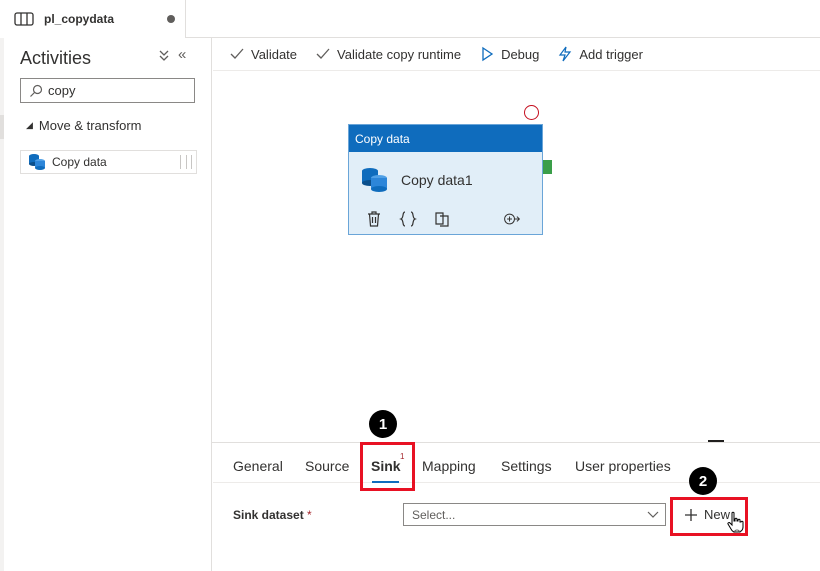  Describe the element at coordinates (182, 54) in the screenshot. I see `minimize-panel-icon: «` at that location.